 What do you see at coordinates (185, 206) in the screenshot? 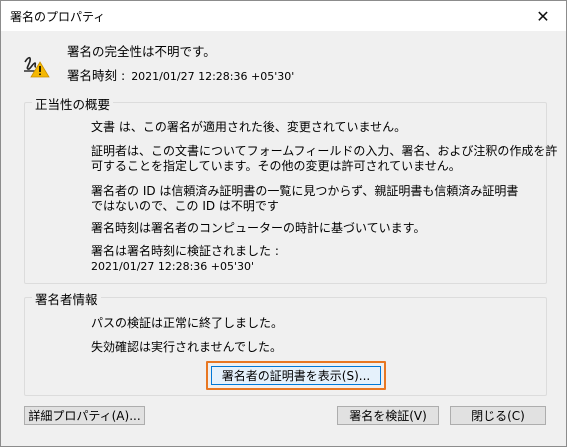
I see `validity-line-identity-2: ではないので、この ID は不明です` at bounding box center [185, 206].